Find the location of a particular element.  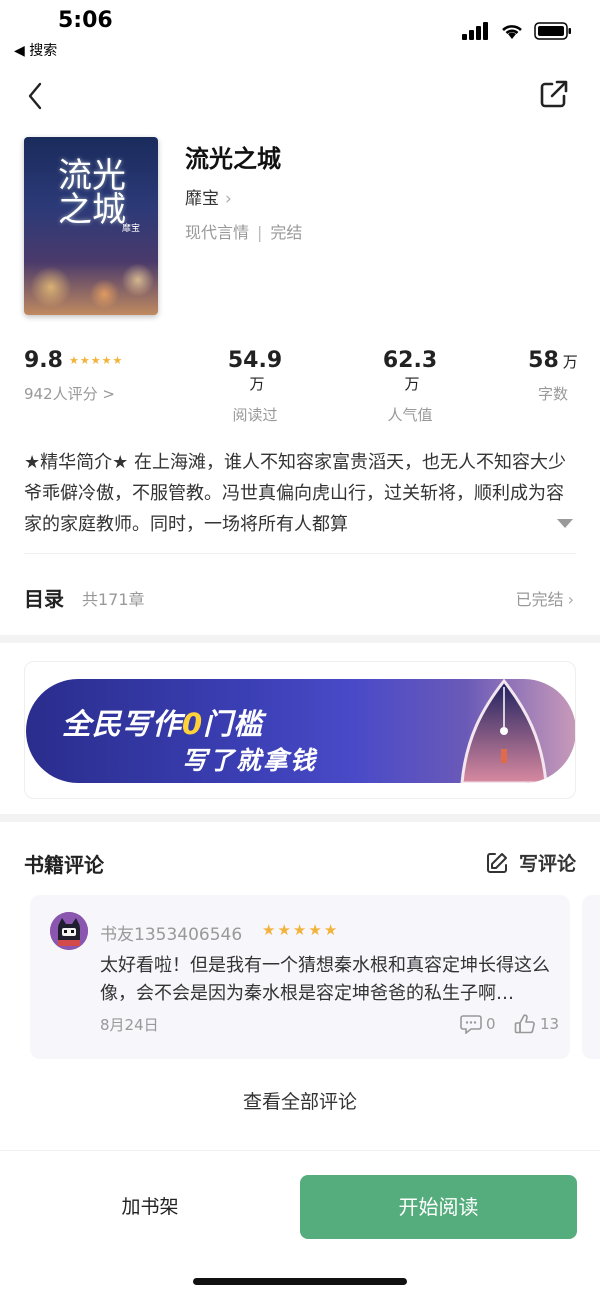

reads-value: 54.9 is located at coordinates (255, 360).